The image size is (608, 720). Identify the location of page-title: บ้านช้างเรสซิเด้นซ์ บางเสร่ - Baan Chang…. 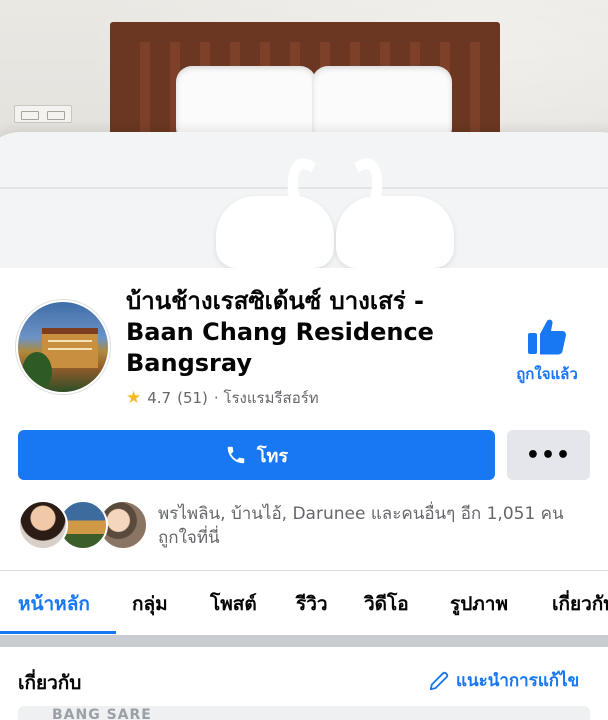
(306, 332).